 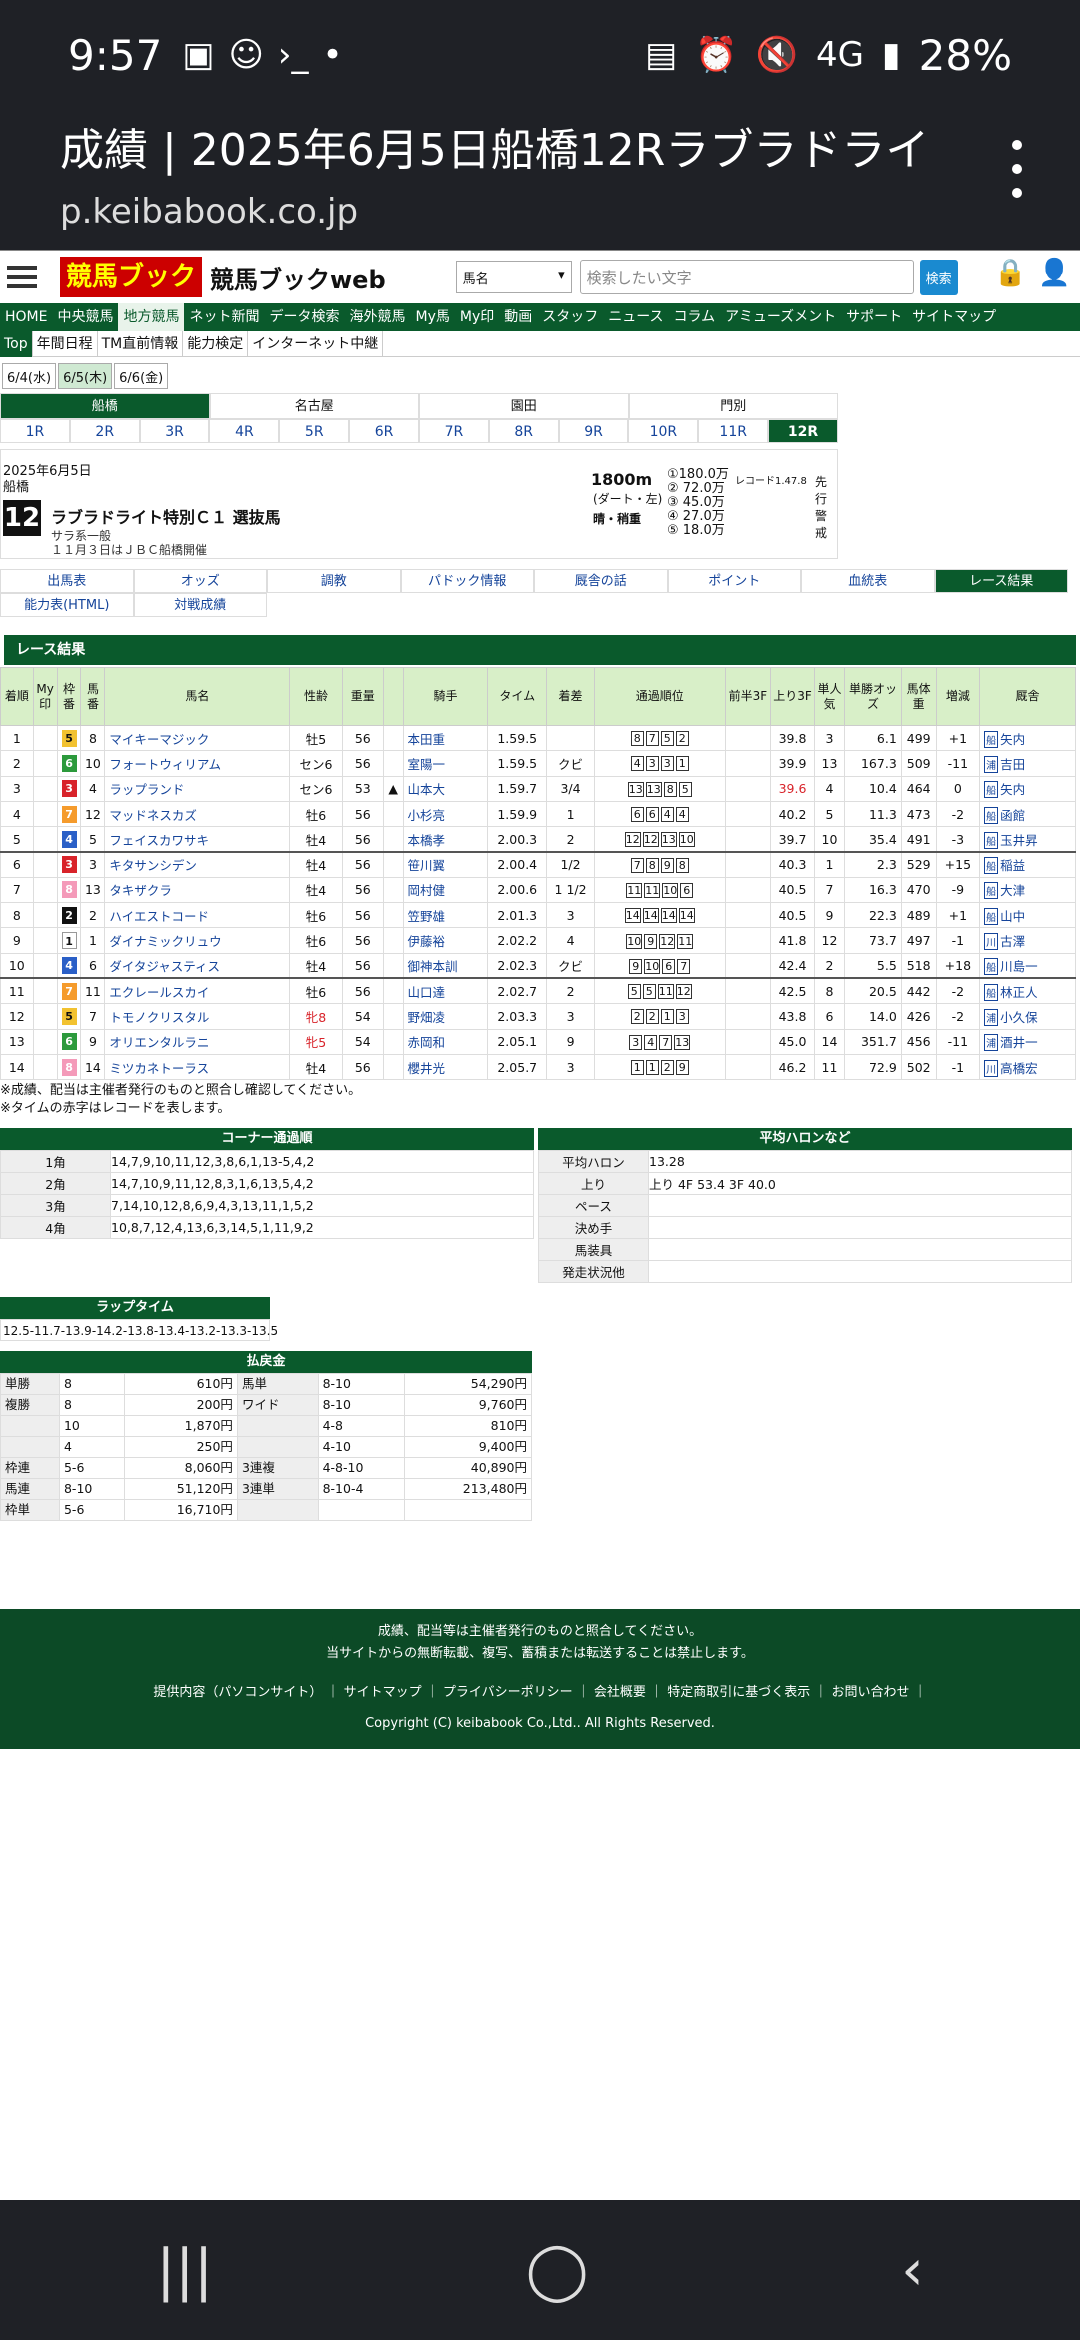 What do you see at coordinates (200, 605) in the screenshot?
I see `section-tab: 対戦成績` at bounding box center [200, 605].